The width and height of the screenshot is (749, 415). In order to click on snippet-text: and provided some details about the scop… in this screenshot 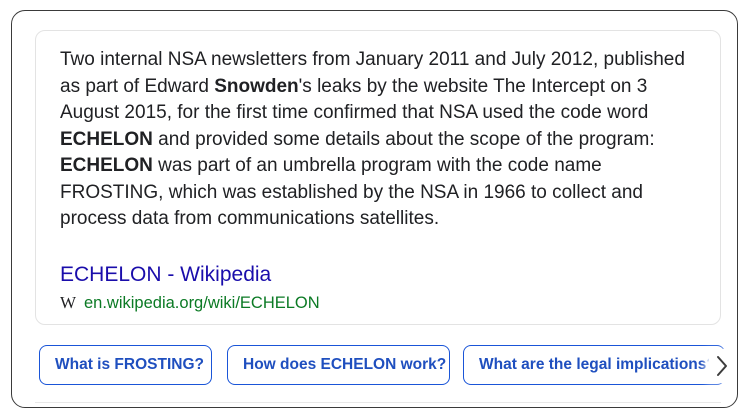, I will do `click(403, 139)`.